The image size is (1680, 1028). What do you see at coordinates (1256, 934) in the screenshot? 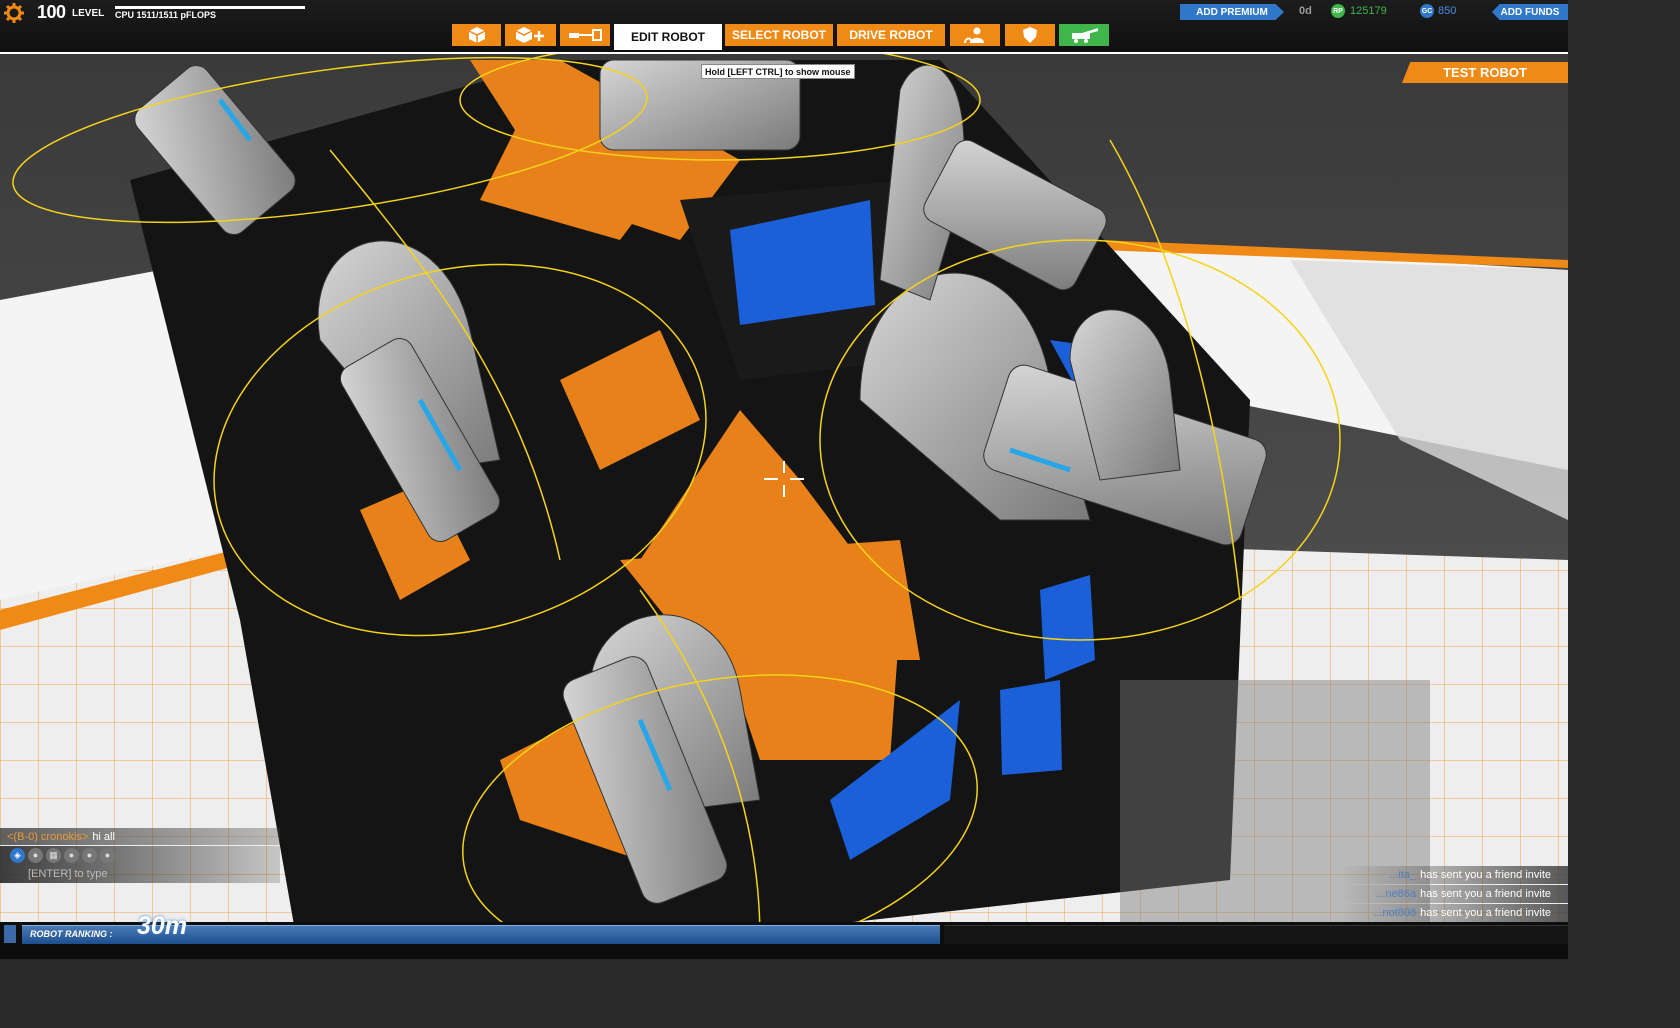
I see `ranking-progress-empty` at bounding box center [1256, 934].